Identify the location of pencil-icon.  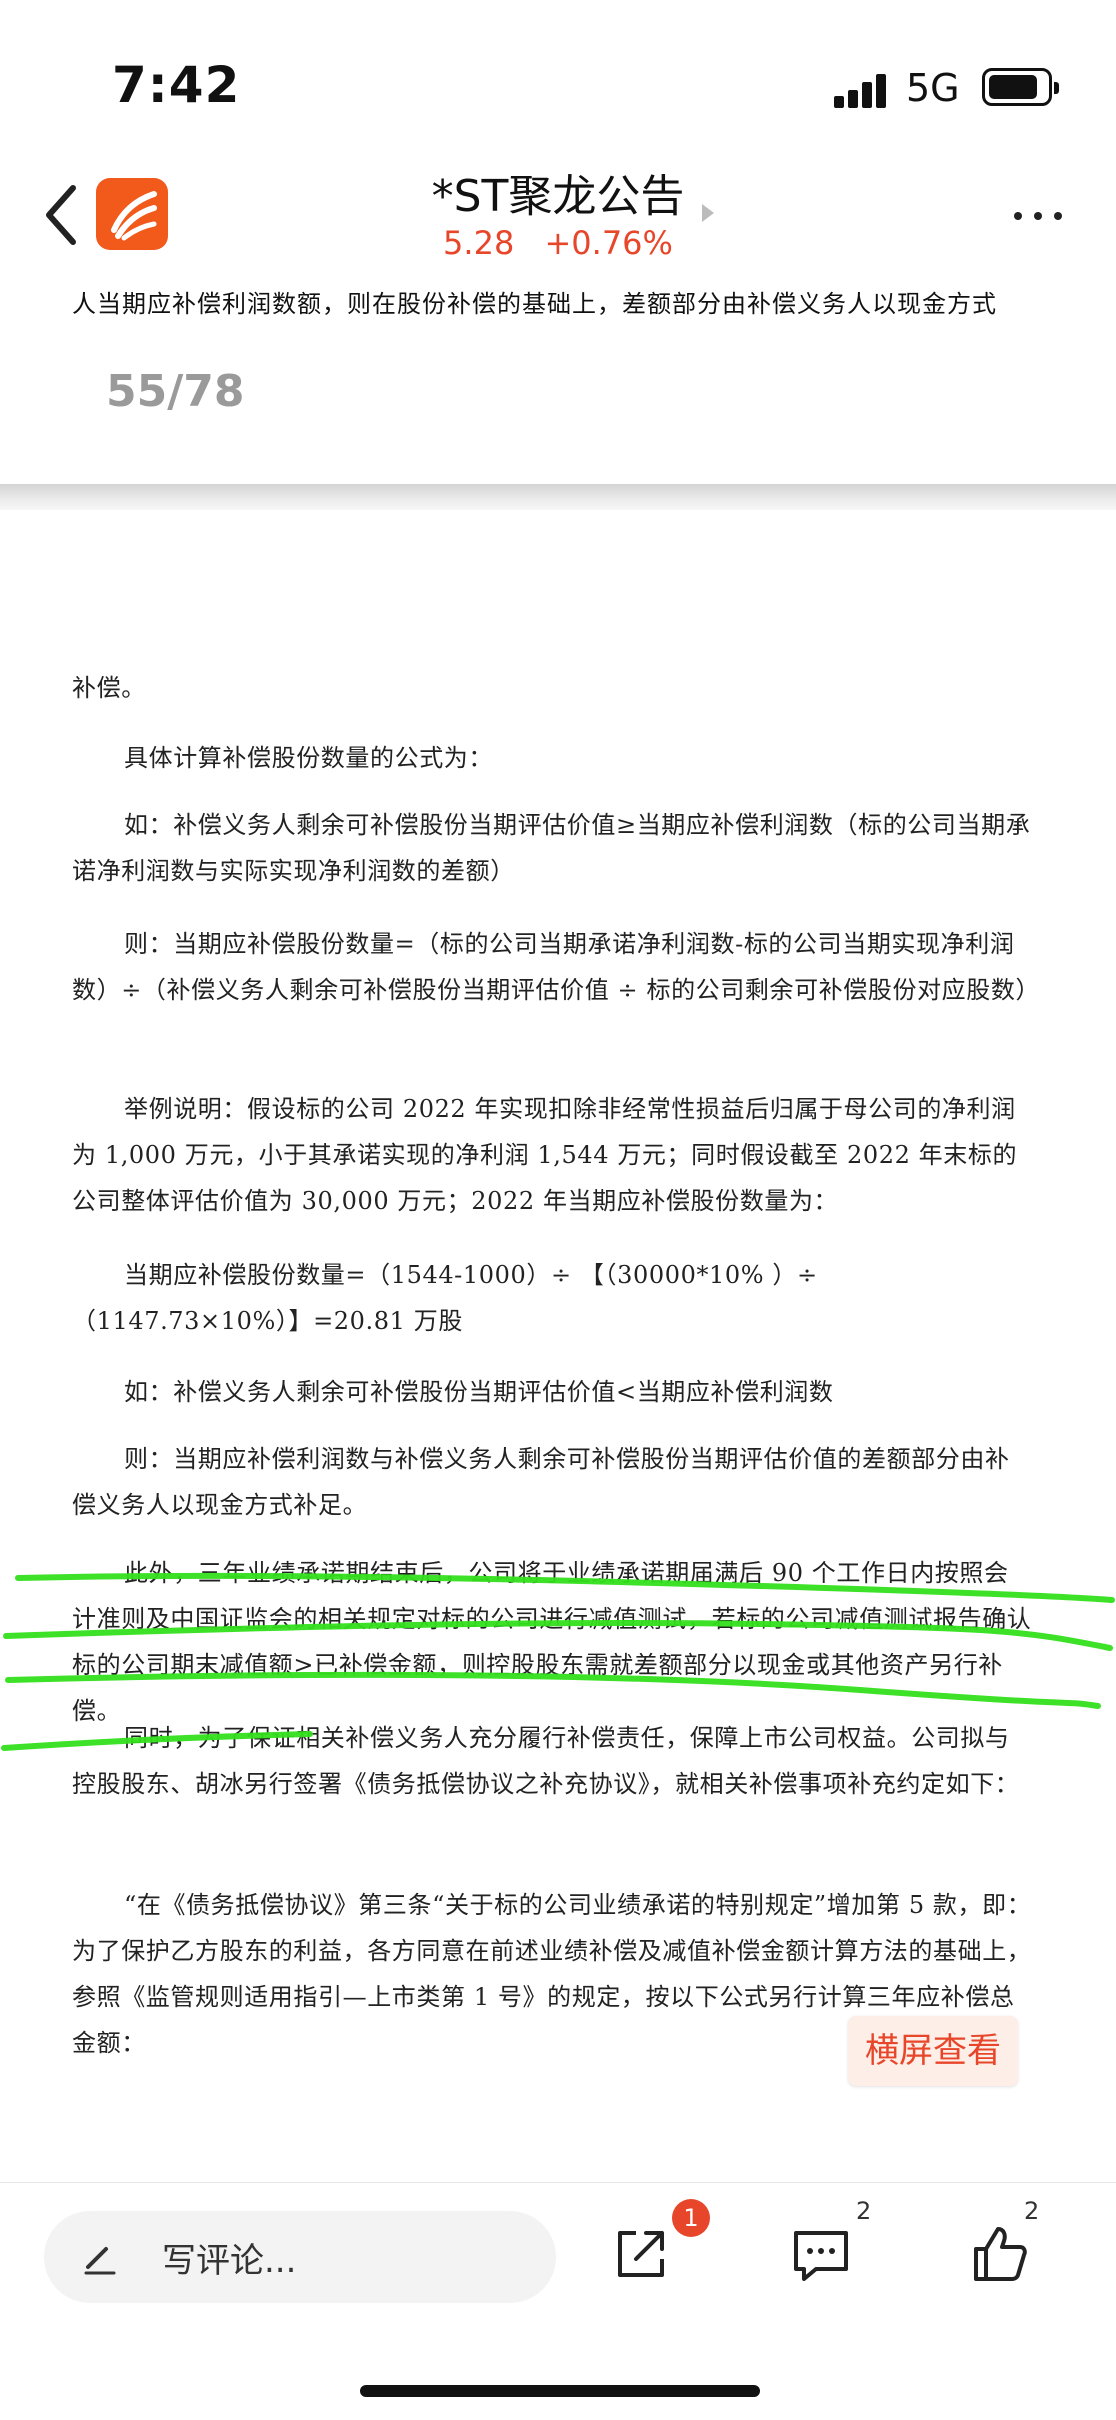
(100, 2261).